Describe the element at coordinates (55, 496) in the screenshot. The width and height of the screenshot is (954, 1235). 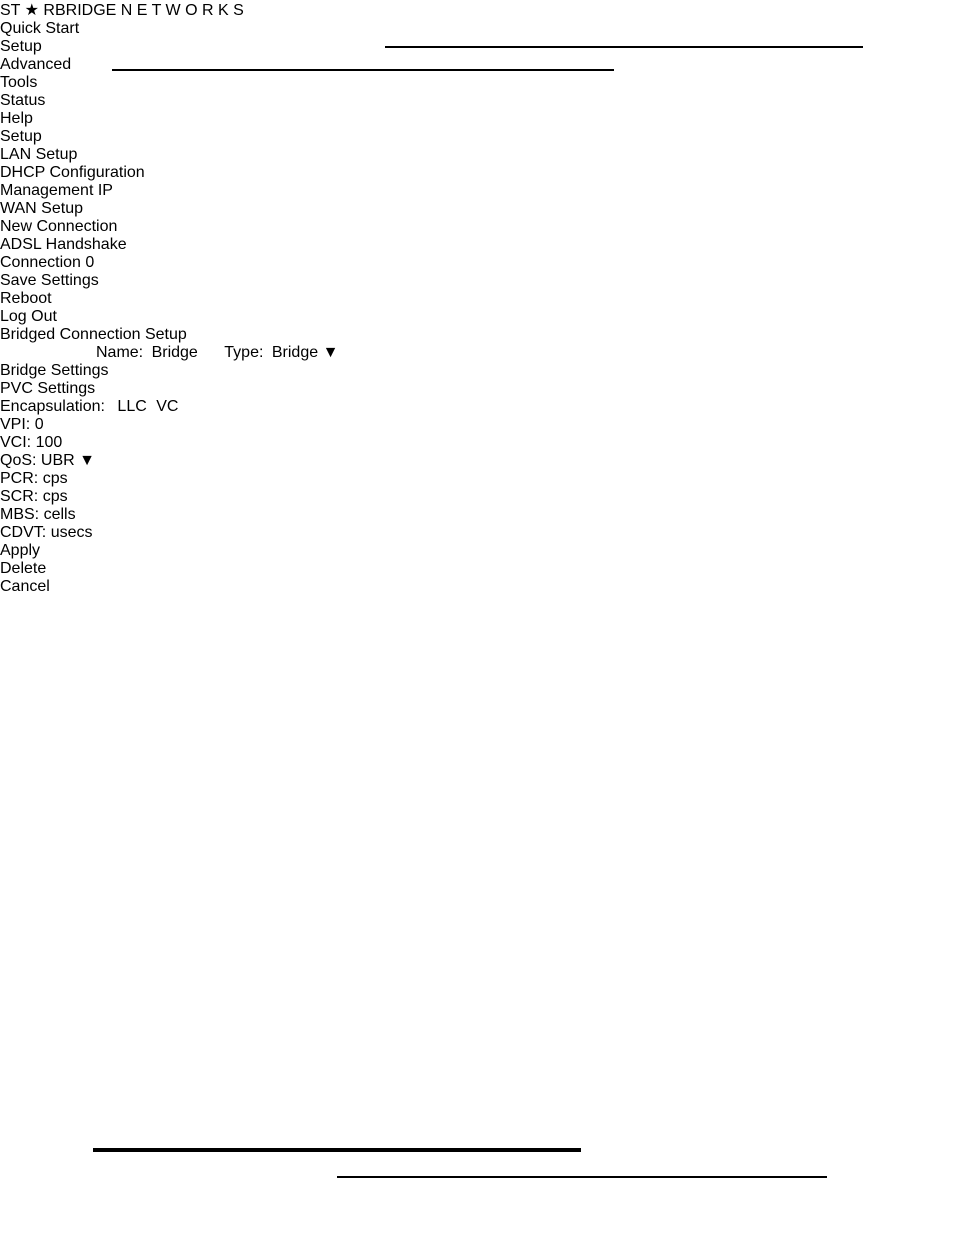
I see `scr-unit: cps` at that location.